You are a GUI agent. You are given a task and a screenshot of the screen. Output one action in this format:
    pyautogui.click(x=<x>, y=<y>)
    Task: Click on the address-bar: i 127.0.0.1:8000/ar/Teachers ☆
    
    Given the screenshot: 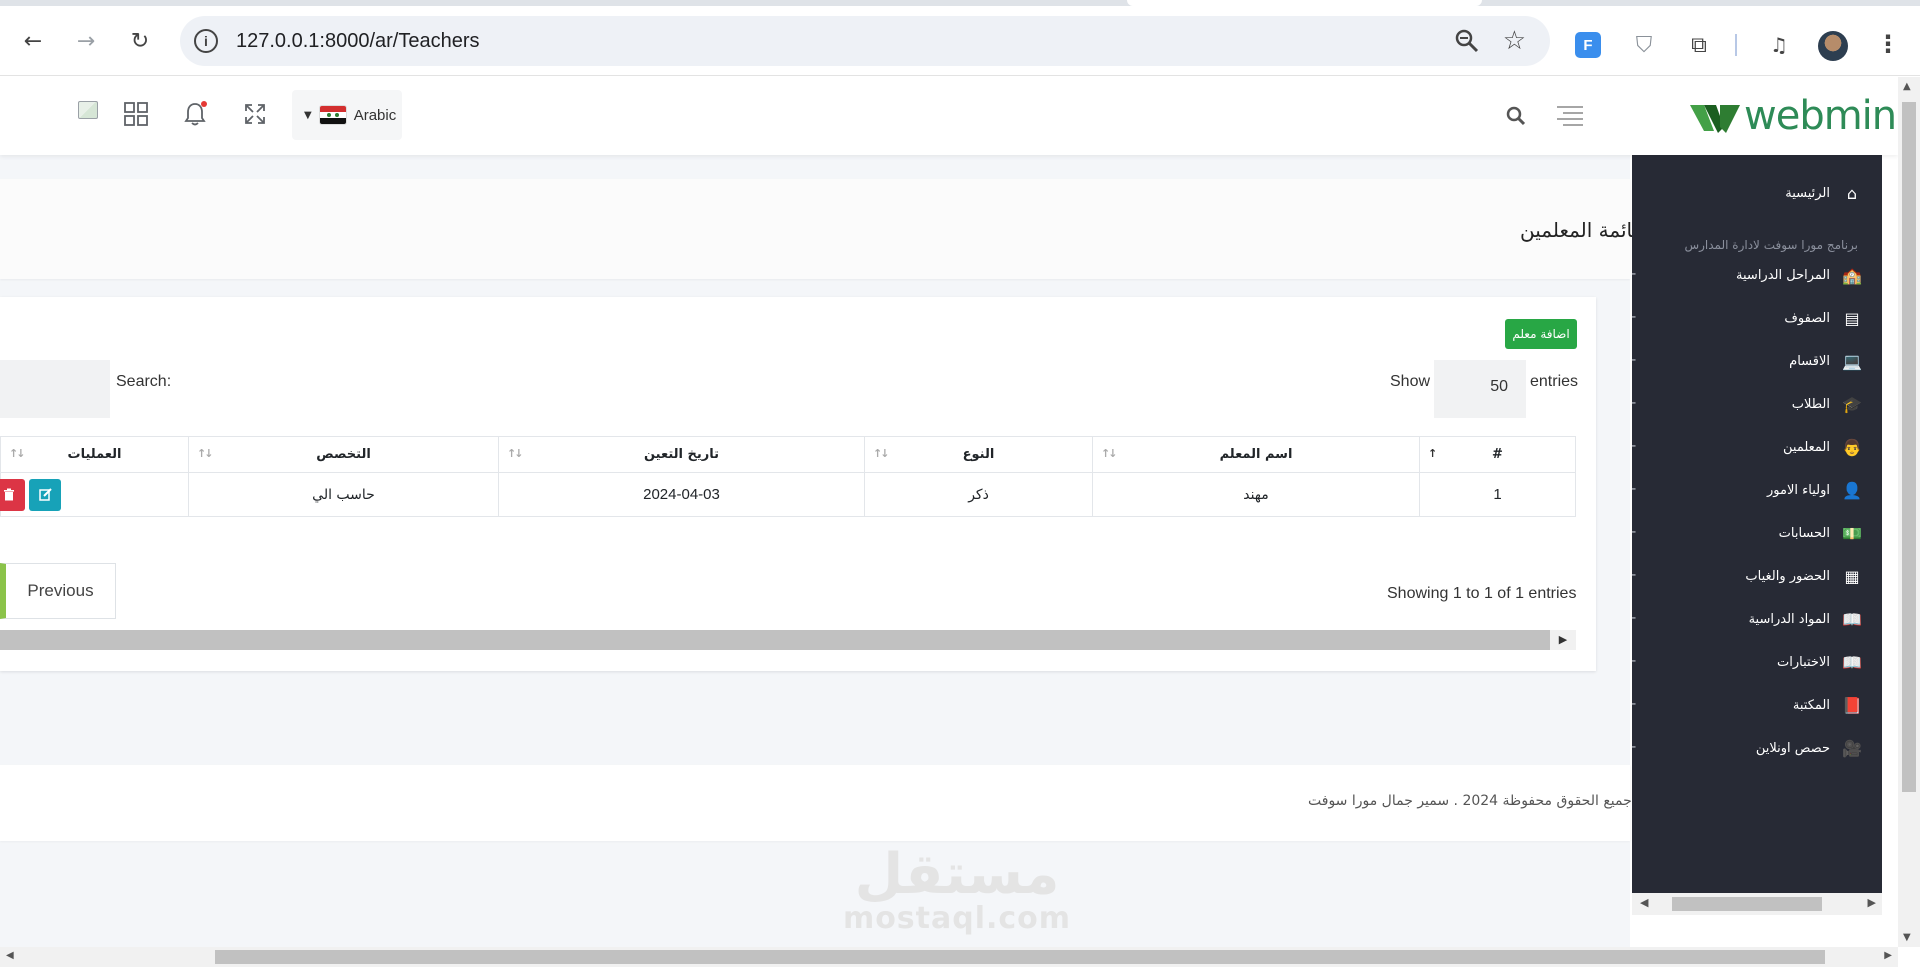 What is the action you would take?
    pyautogui.click(x=865, y=41)
    